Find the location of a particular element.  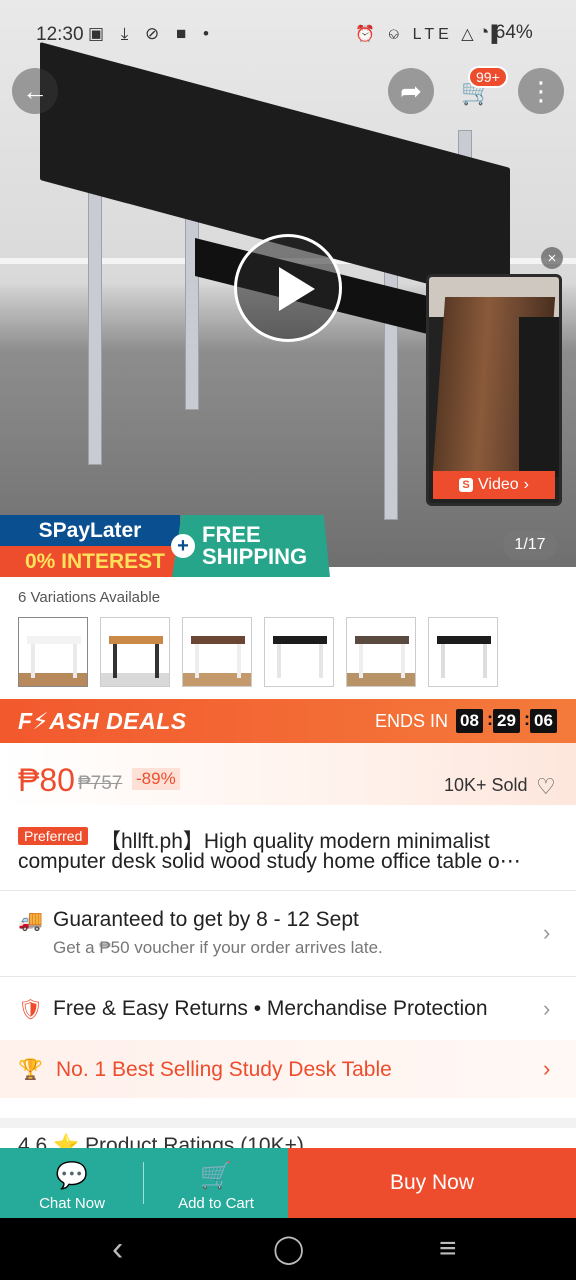

chat-now-label: Chat Now is located at coordinates (72, 1203).